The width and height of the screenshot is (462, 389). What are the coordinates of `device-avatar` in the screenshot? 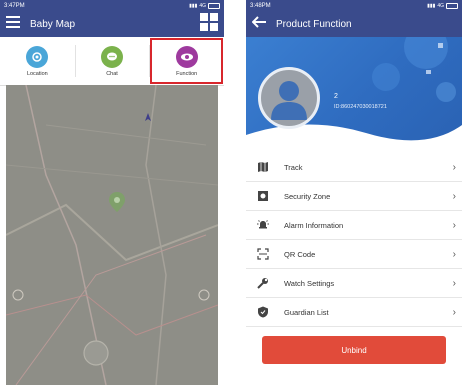 It's located at (289, 98).